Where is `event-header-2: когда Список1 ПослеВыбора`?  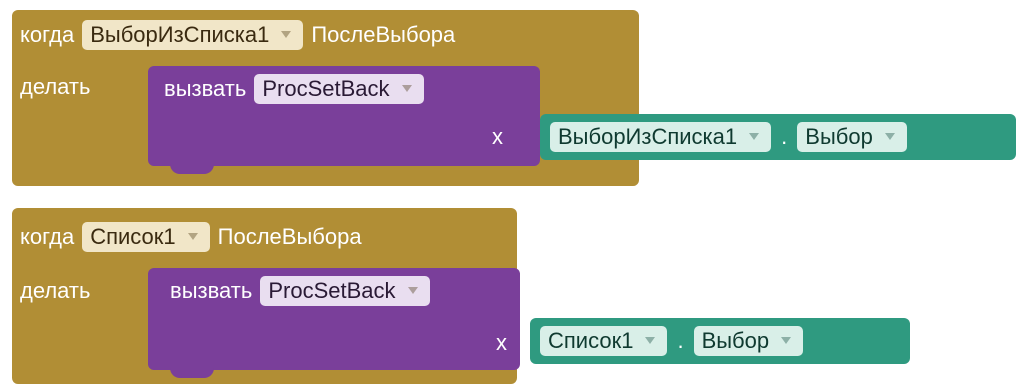
event-header-2: когда Список1 ПослеВыбора is located at coordinates (191, 237).